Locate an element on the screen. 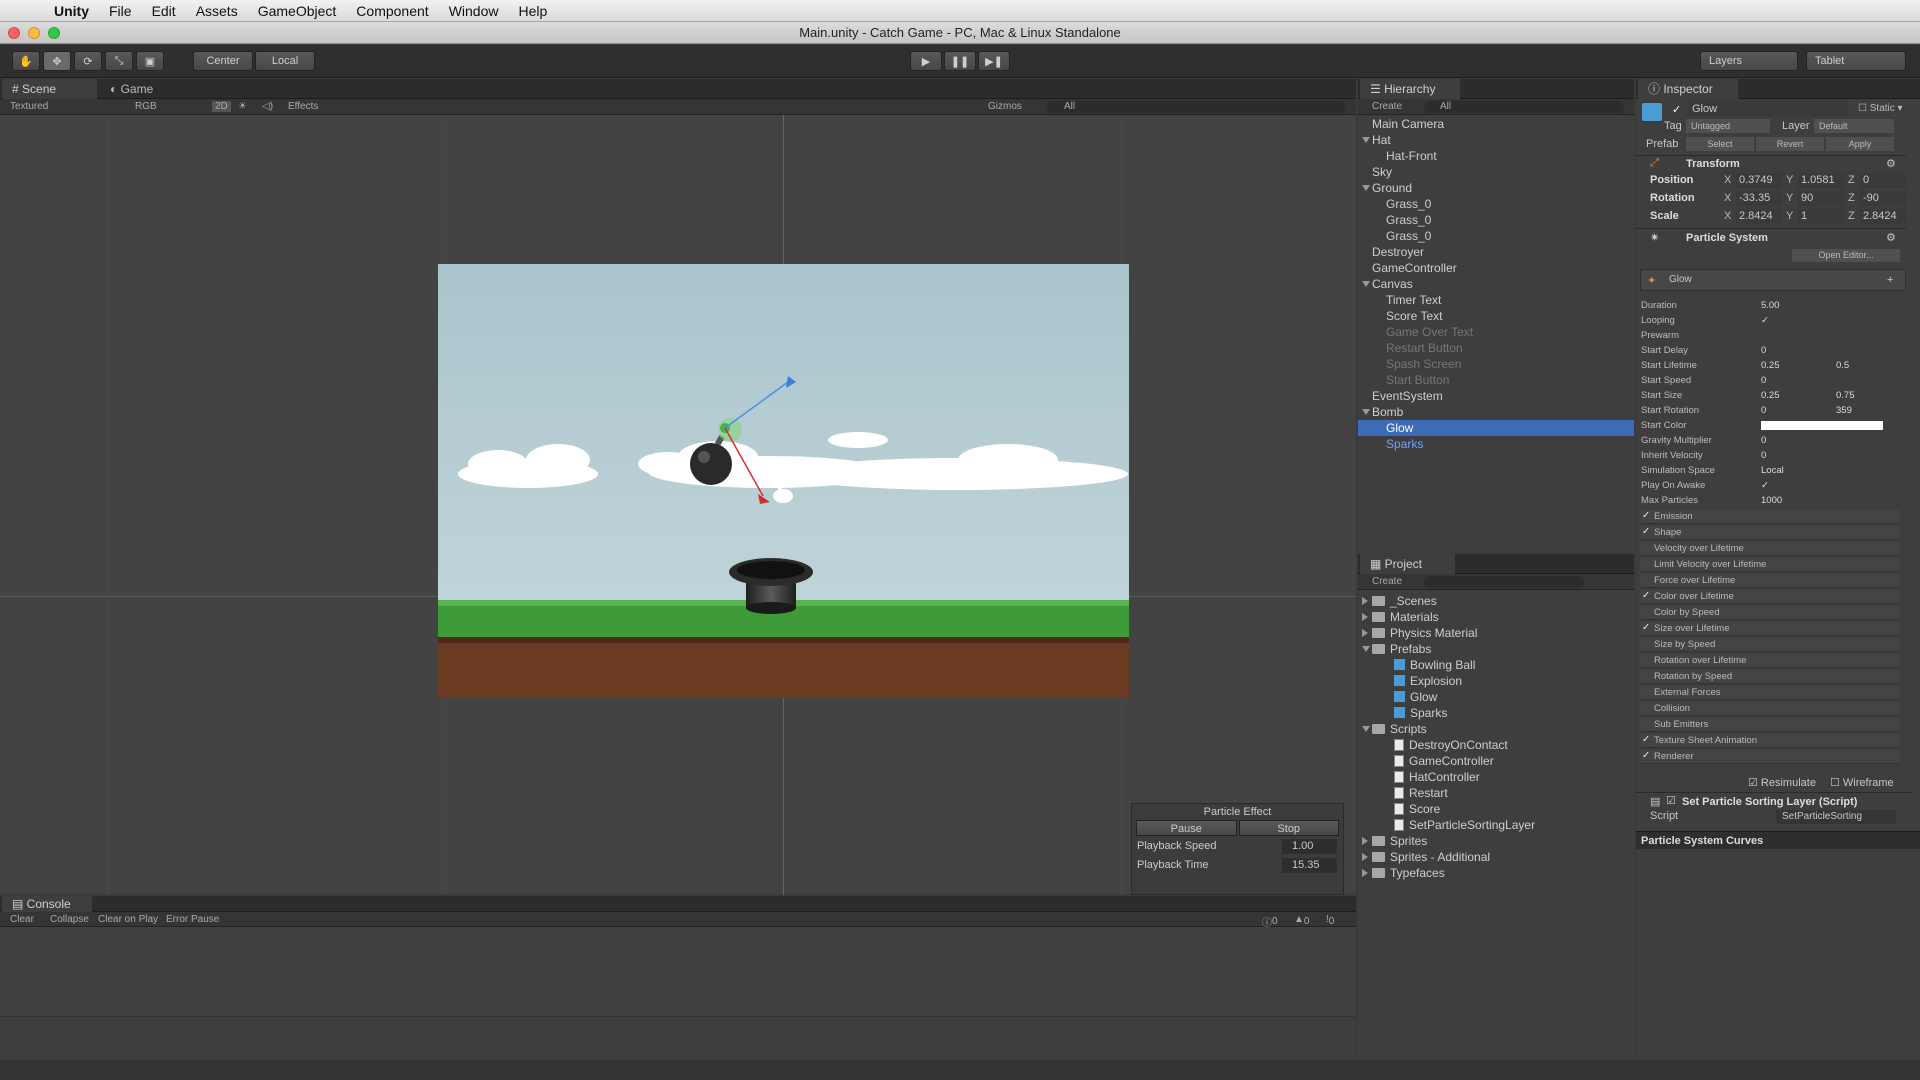  audio-icon: ◁) is located at coordinates (267, 106).